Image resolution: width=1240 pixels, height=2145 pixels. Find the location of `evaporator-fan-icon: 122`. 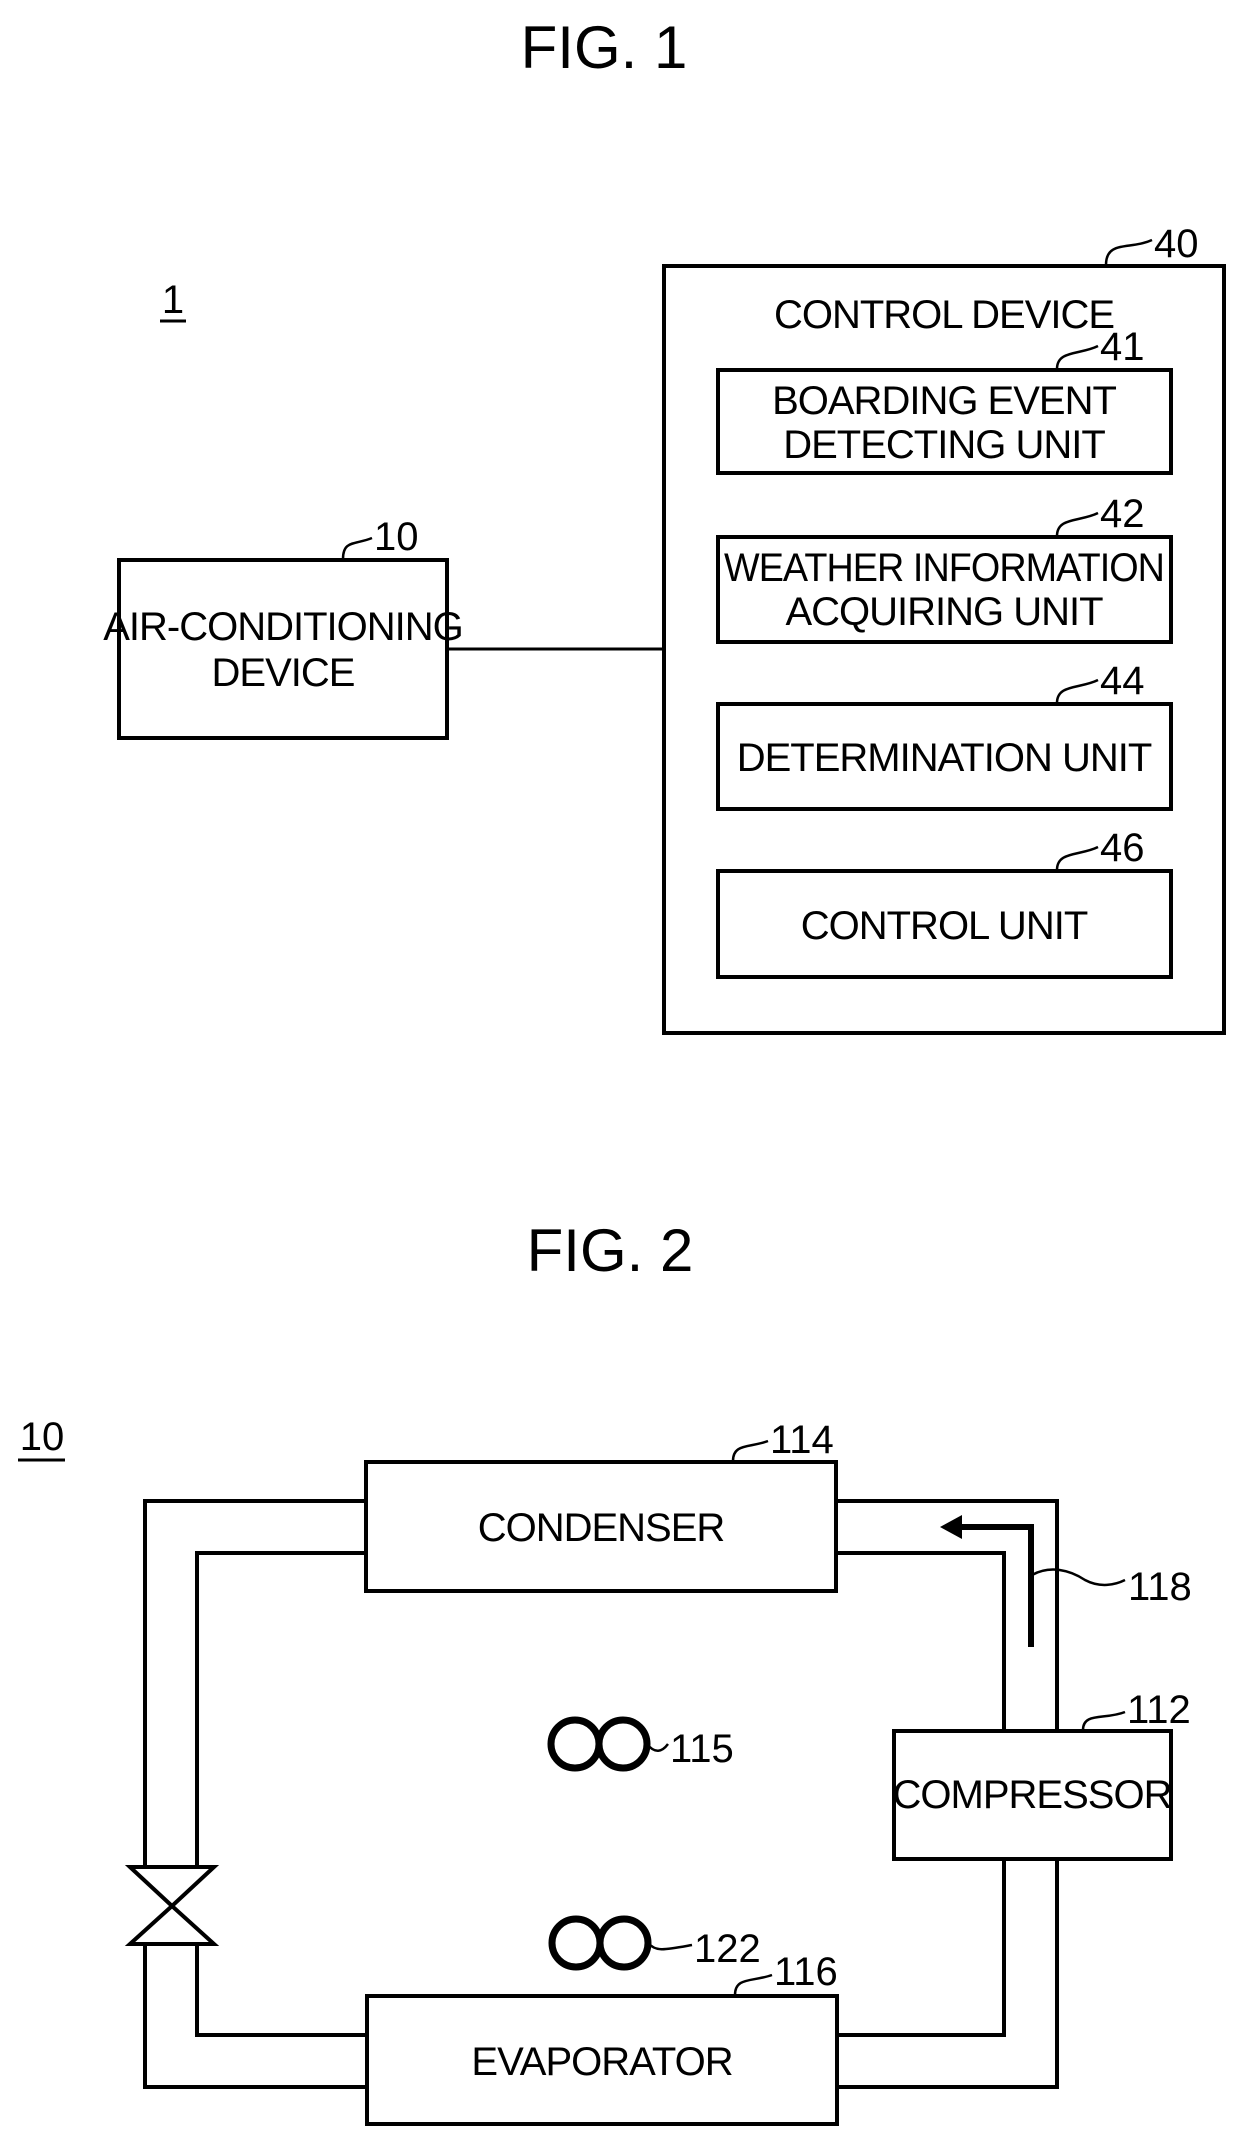

evaporator-fan-icon: 122 is located at coordinates (654, 1943).